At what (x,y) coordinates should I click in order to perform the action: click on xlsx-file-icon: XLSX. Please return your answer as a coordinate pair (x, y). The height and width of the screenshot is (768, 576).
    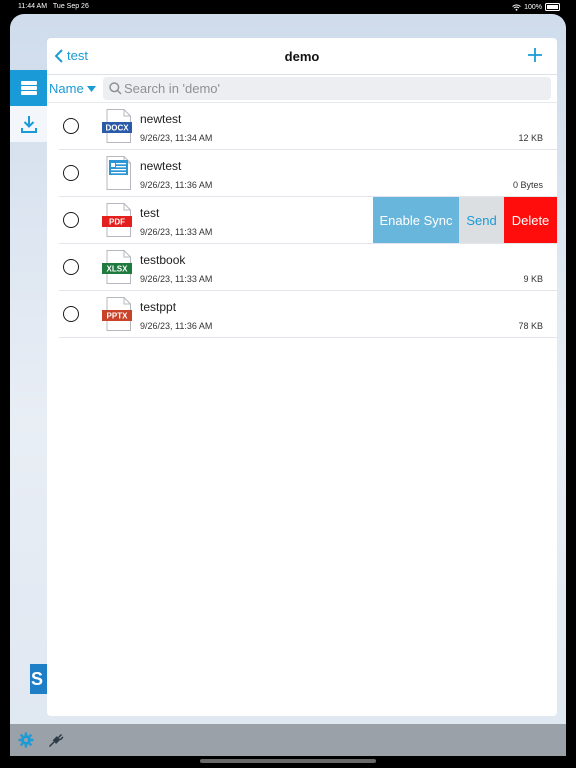
    Looking at the image, I should click on (117, 267).